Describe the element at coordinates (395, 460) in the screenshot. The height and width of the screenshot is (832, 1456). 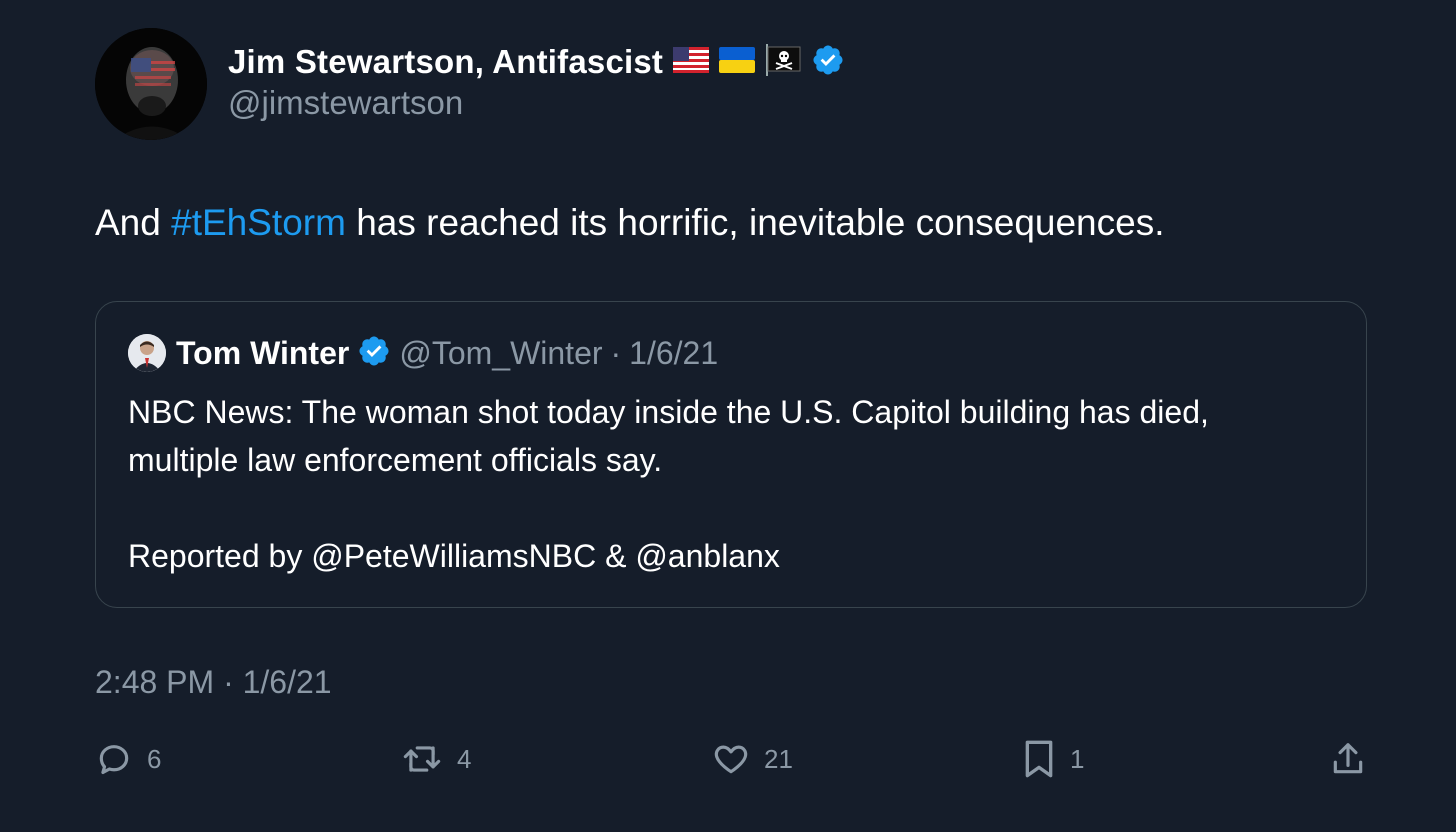
I see `quoted-text-line: multiple law enforcement officials say.` at that location.